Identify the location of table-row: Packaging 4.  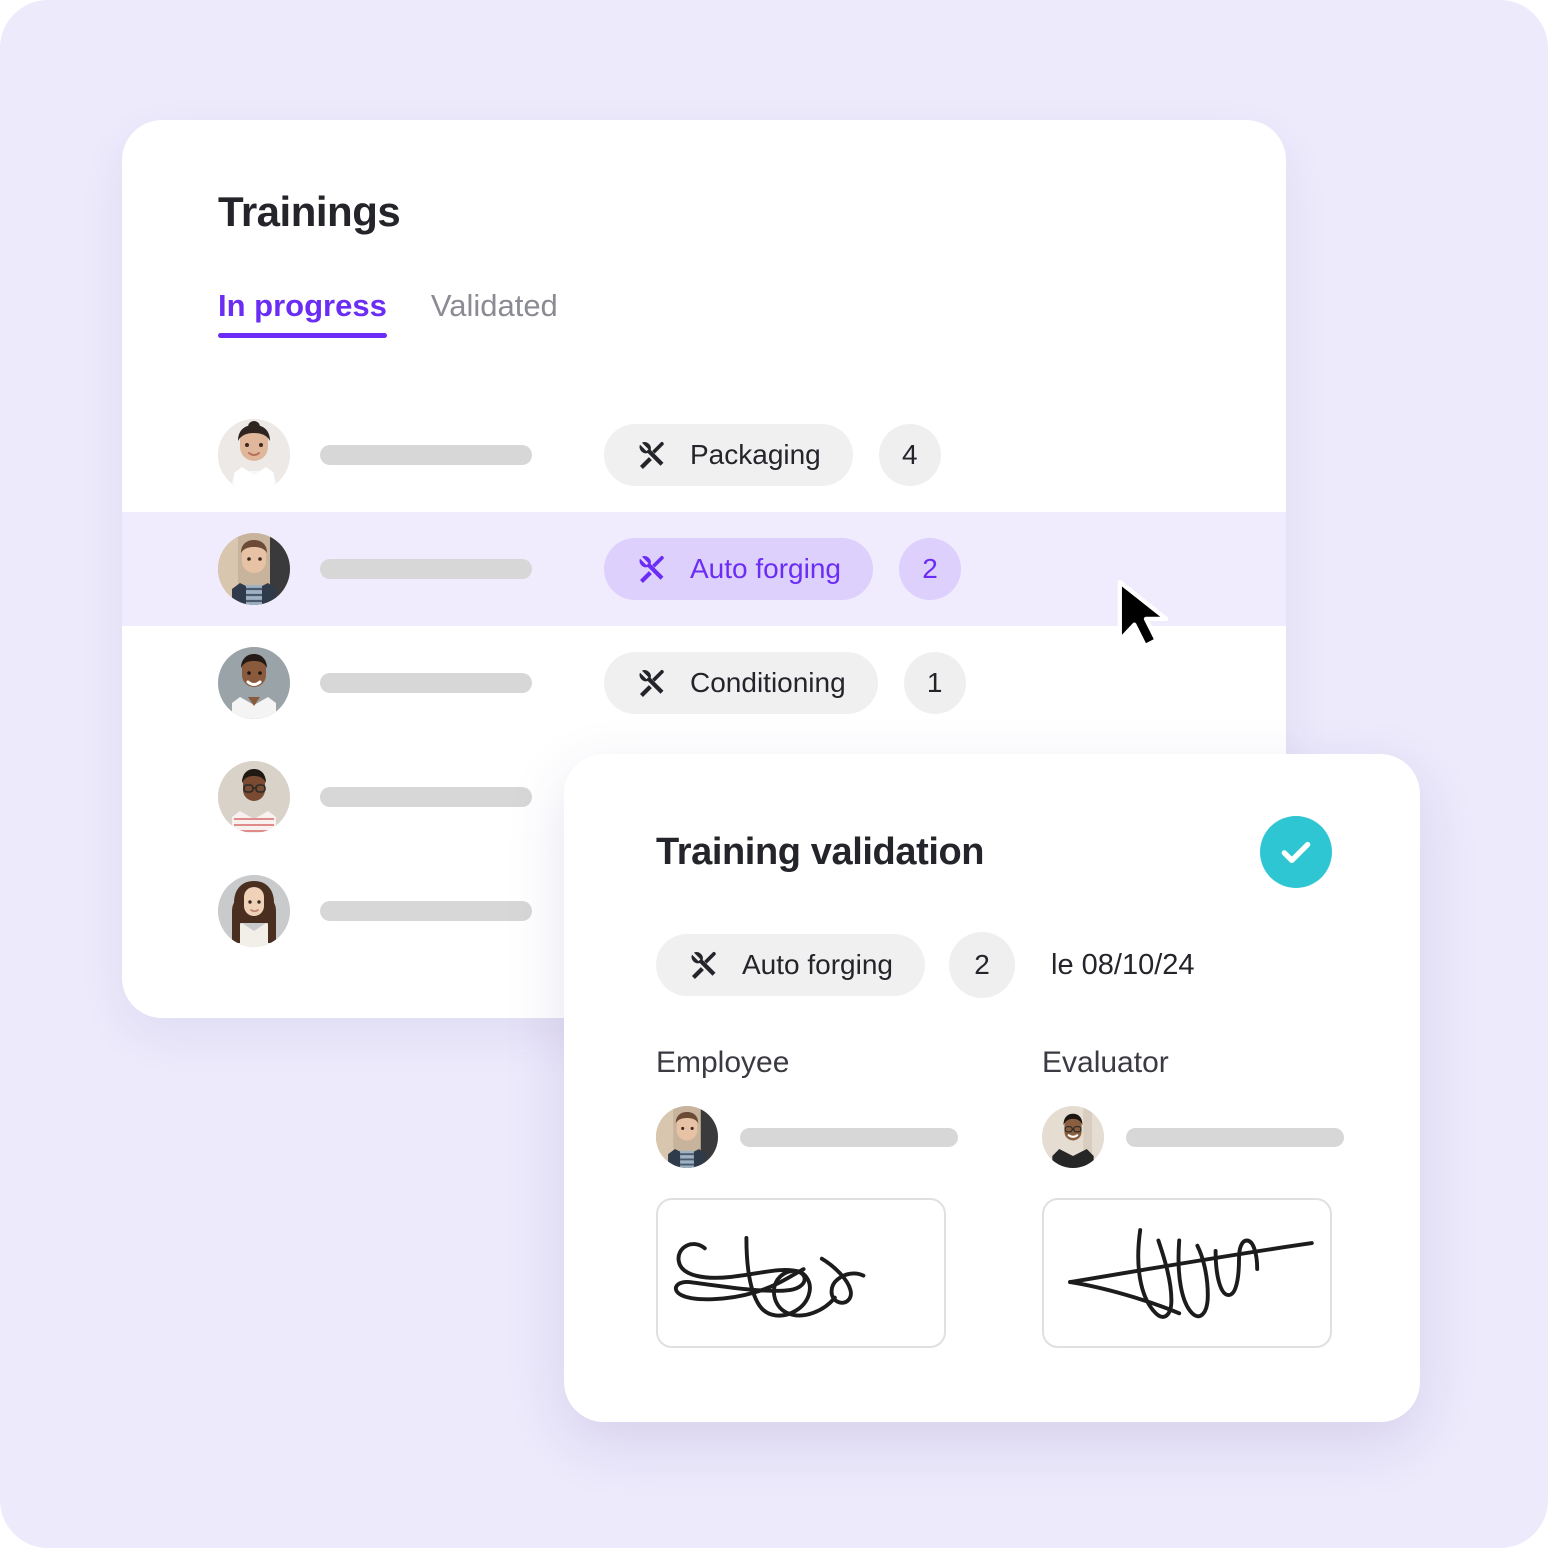
(704, 455).